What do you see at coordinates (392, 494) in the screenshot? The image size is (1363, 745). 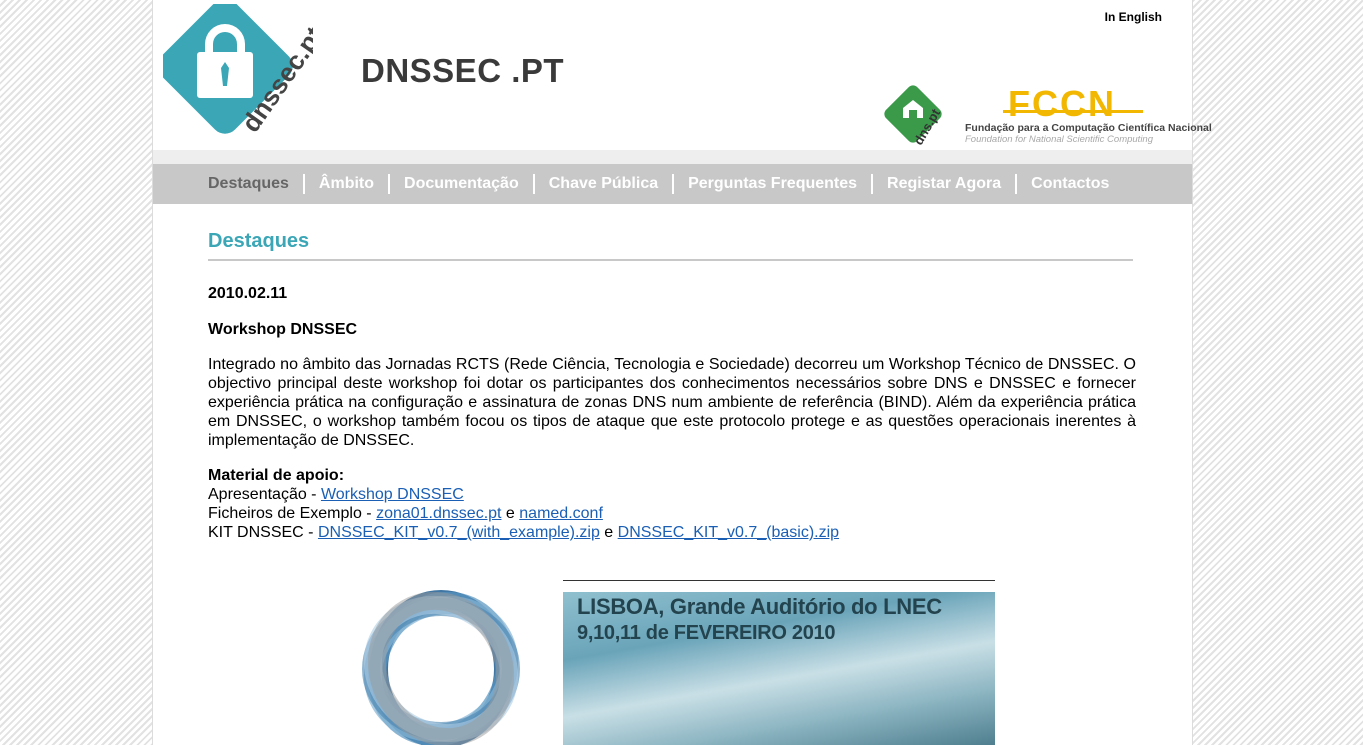 I see `presentation-link: Workshop DNSSEC` at bounding box center [392, 494].